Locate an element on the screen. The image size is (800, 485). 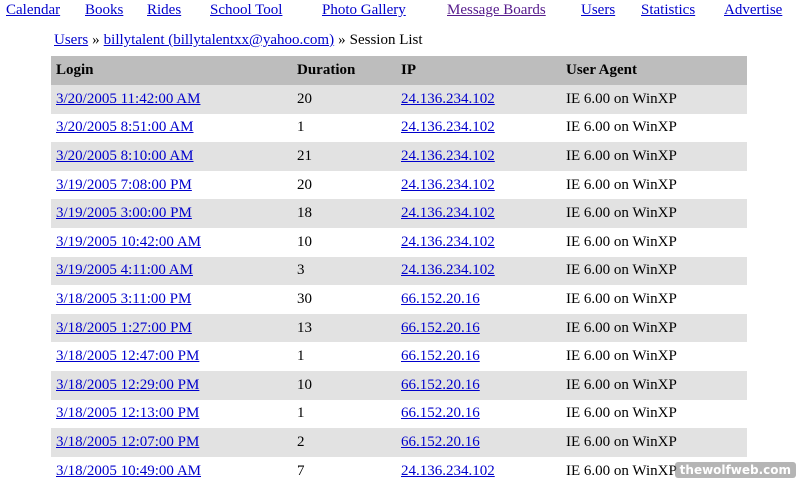
session-login-link: 3/20/2005 8:51:00 AM is located at coordinates (125, 127).